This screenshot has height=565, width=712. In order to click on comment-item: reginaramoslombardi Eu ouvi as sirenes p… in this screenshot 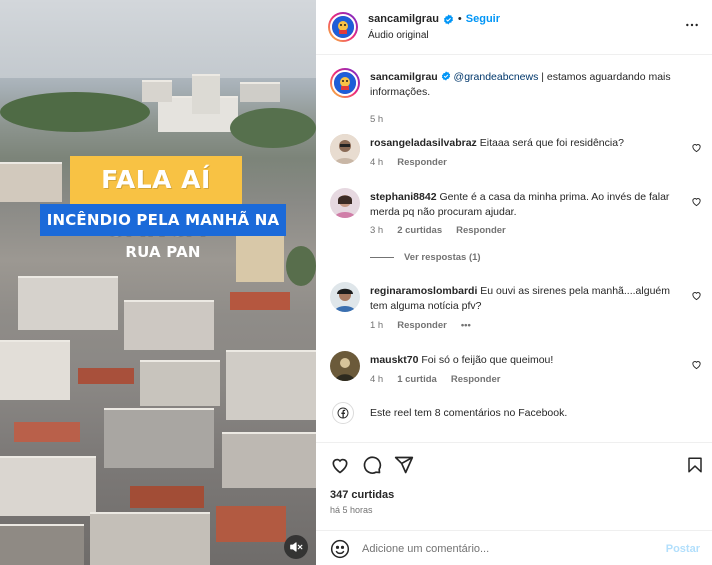, I will do `click(520, 310)`.